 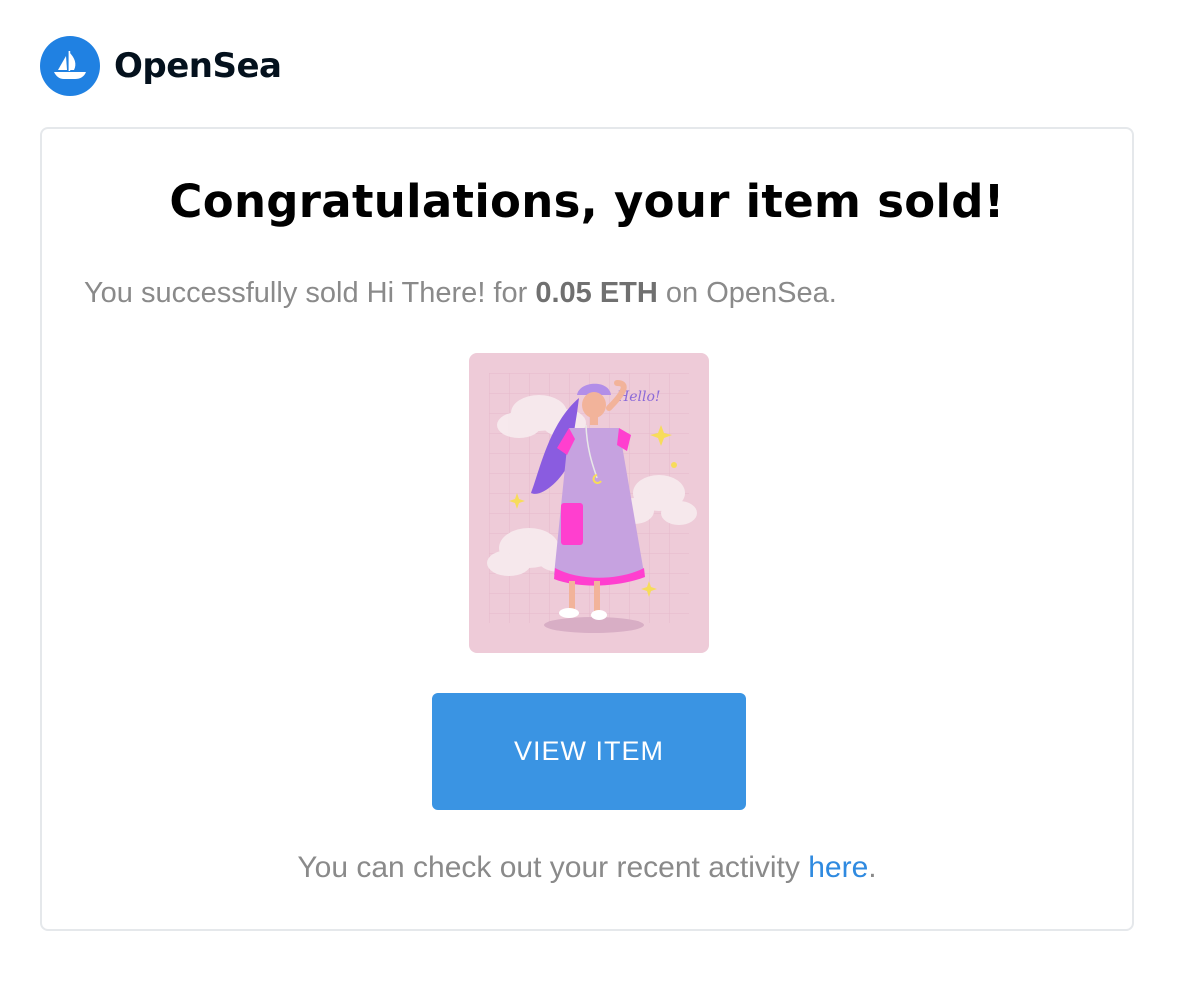 What do you see at coordinates (872, 867) in the screenshot?
I see `footer-suffix: .` at bounding box center [872, 867].